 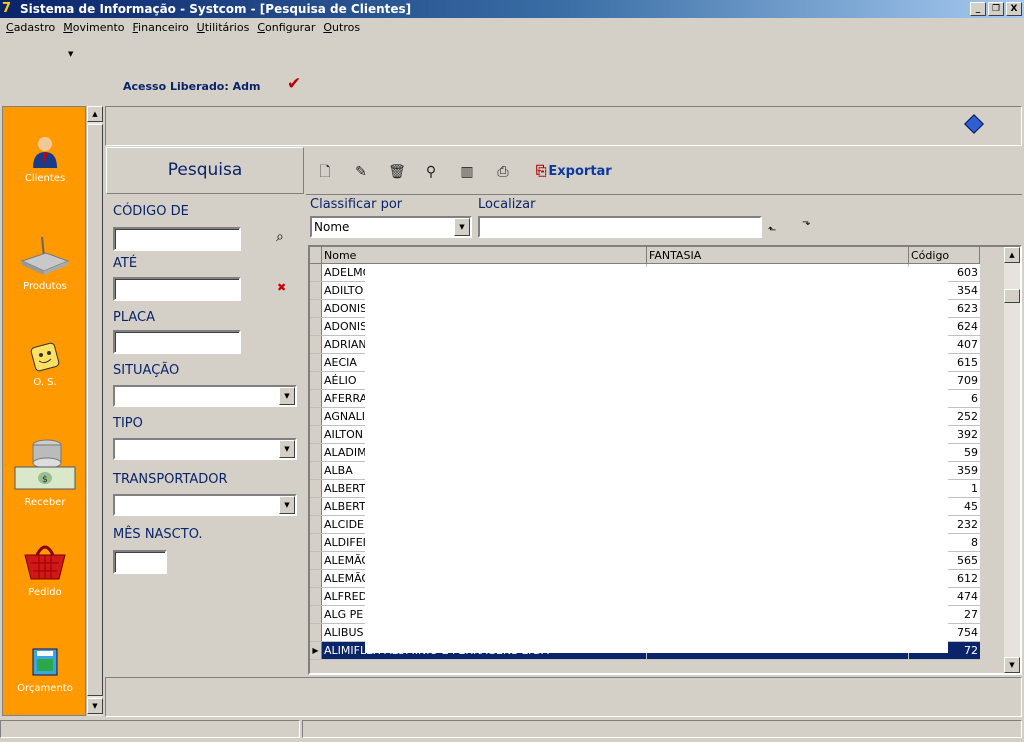 I want to click on magnifier-icon: ⌕, so click(x=280, y=237).